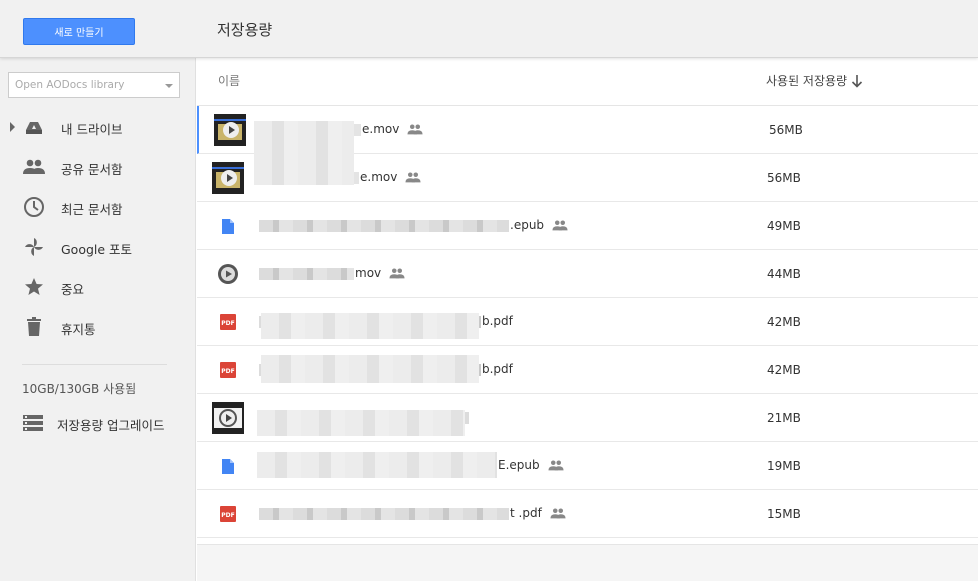  What do you see at coordinates (527, 225) in the screenshot?
I see `file-name-suffix: .epub` at bounding box center [527, 225].